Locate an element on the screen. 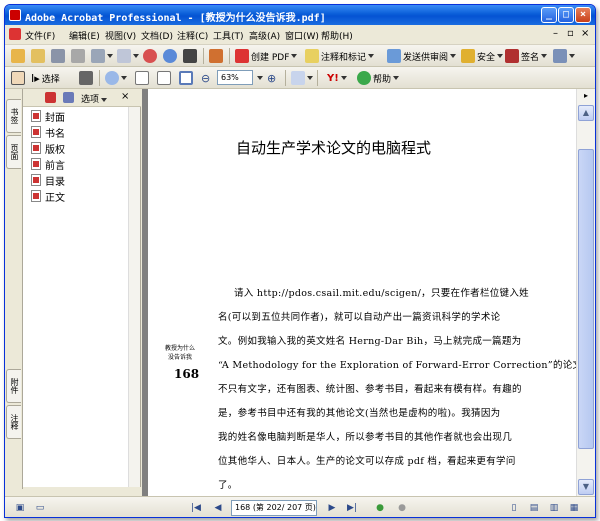 The height and width of the screenshot is (521, 600). yahoo-button: Y! is located at coordinates (337, 78).